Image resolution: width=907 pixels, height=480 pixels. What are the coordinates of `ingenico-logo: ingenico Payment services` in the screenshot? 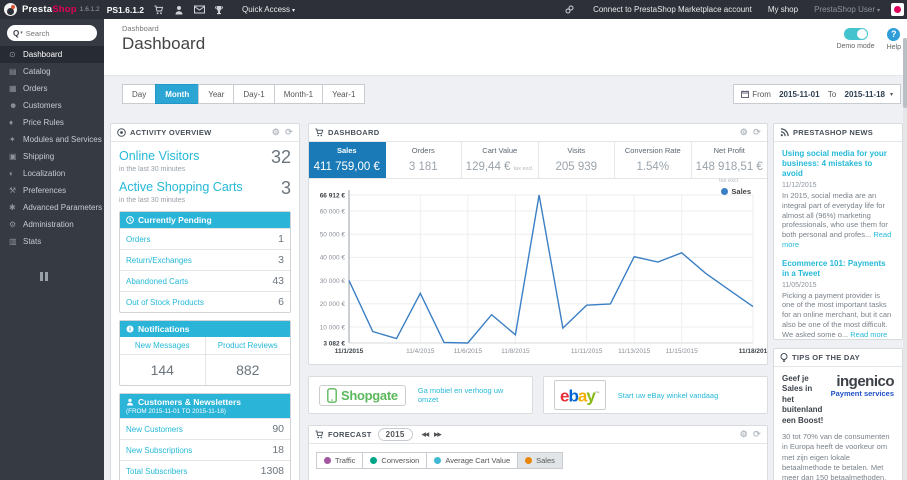 It's located at (862, 385).